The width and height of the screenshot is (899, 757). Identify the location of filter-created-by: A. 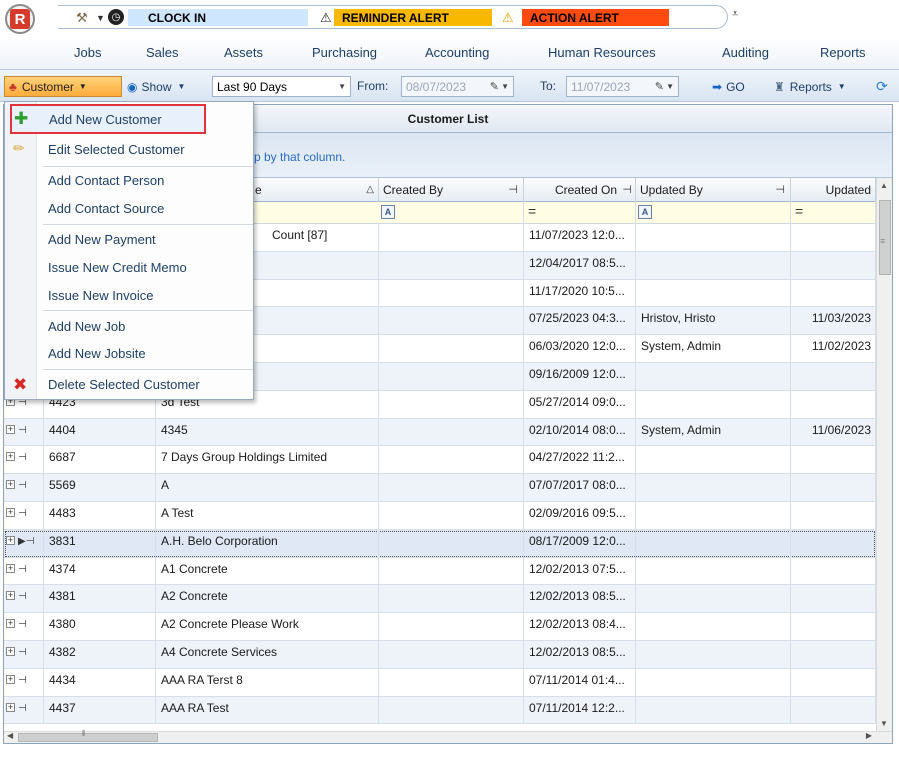
(451, 213).